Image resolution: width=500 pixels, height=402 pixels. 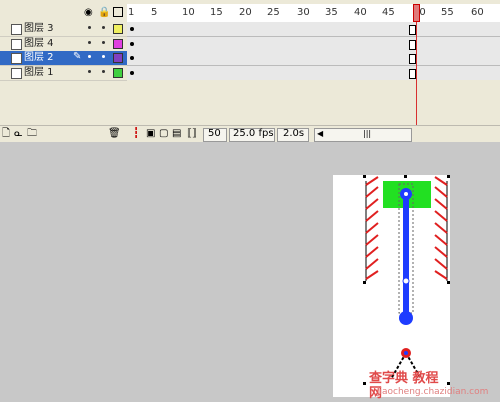 I want to click on layer-list: 图层 3 图层 4 图层 2 ✎ 图层 1, so click(x=63, y=51).